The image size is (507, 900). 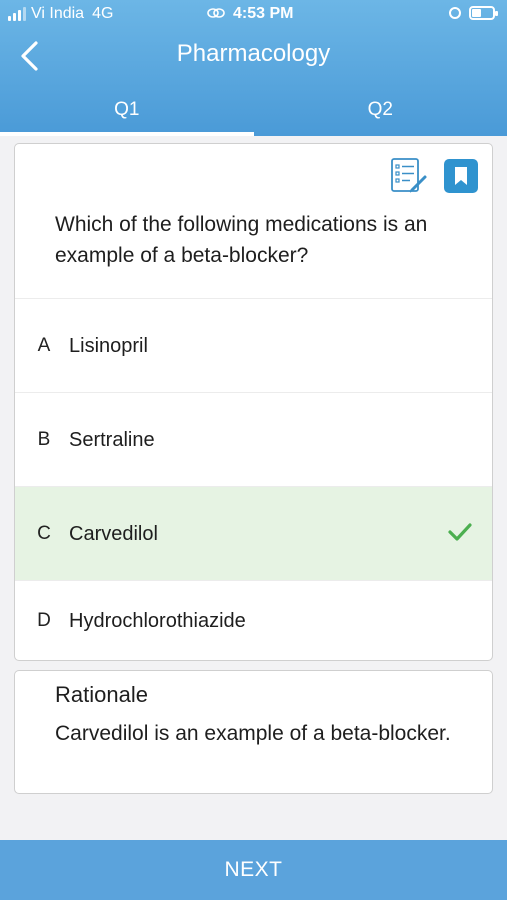 What do you see at coordinates (253, 345) in the screenshot?
I see `option-a: A Lisinopril` at bounding box center [253, 345].